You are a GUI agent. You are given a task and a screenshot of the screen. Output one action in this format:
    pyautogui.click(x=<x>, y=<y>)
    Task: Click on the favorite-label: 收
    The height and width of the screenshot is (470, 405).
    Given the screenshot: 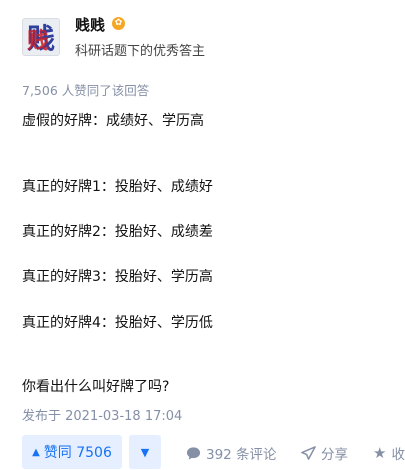 What is the action you would take?
    pyautogui.click(x=398, y=455)
    